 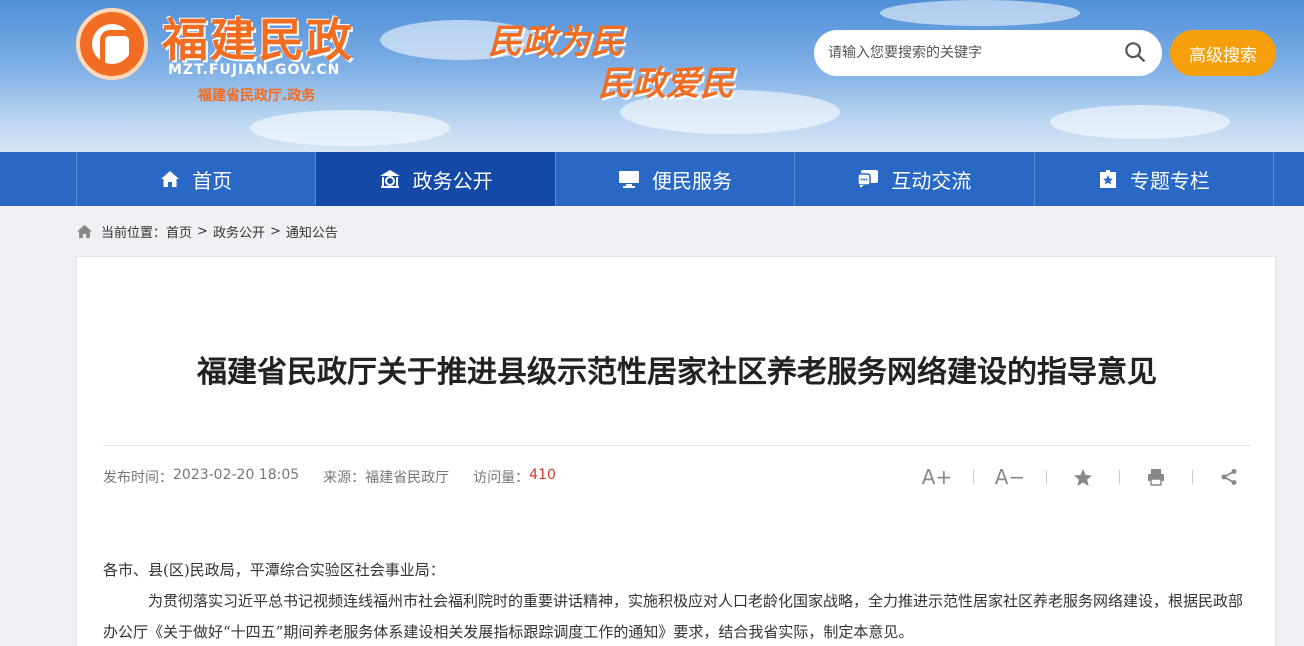 What do you see at coordinates (274, 570) in the screenshot?
I see `article-salutation: 各市、县(区)民政局，平潭综合实验区社会事业局：` at bounding box center [274, 570].